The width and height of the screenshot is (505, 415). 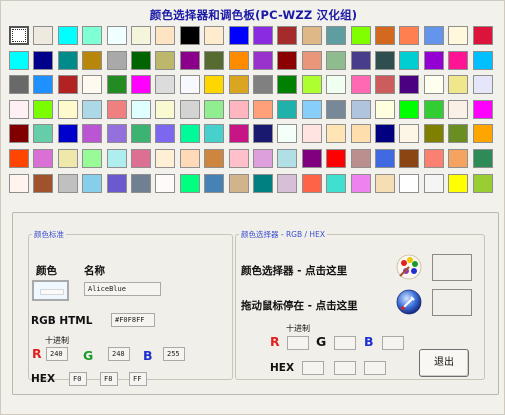 What do you see at coordinates (375, 368) in the screenshot?
I see `picker-b-hex-field` at bounding box center [375, 368].